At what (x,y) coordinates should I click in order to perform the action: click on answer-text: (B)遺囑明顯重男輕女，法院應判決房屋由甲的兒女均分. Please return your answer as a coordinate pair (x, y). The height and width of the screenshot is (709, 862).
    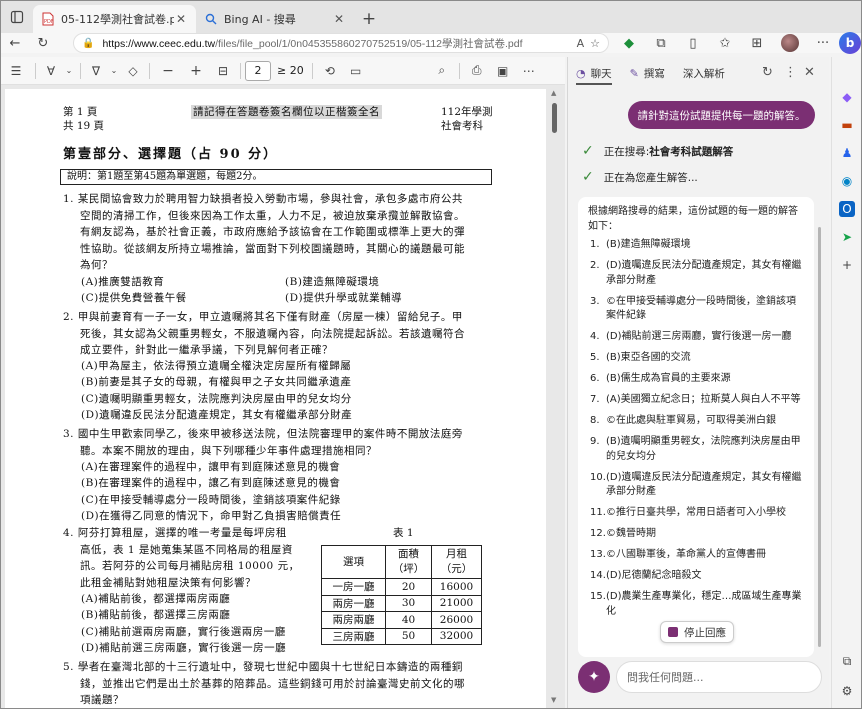
    Looking at the image, I should click on (703, 449).